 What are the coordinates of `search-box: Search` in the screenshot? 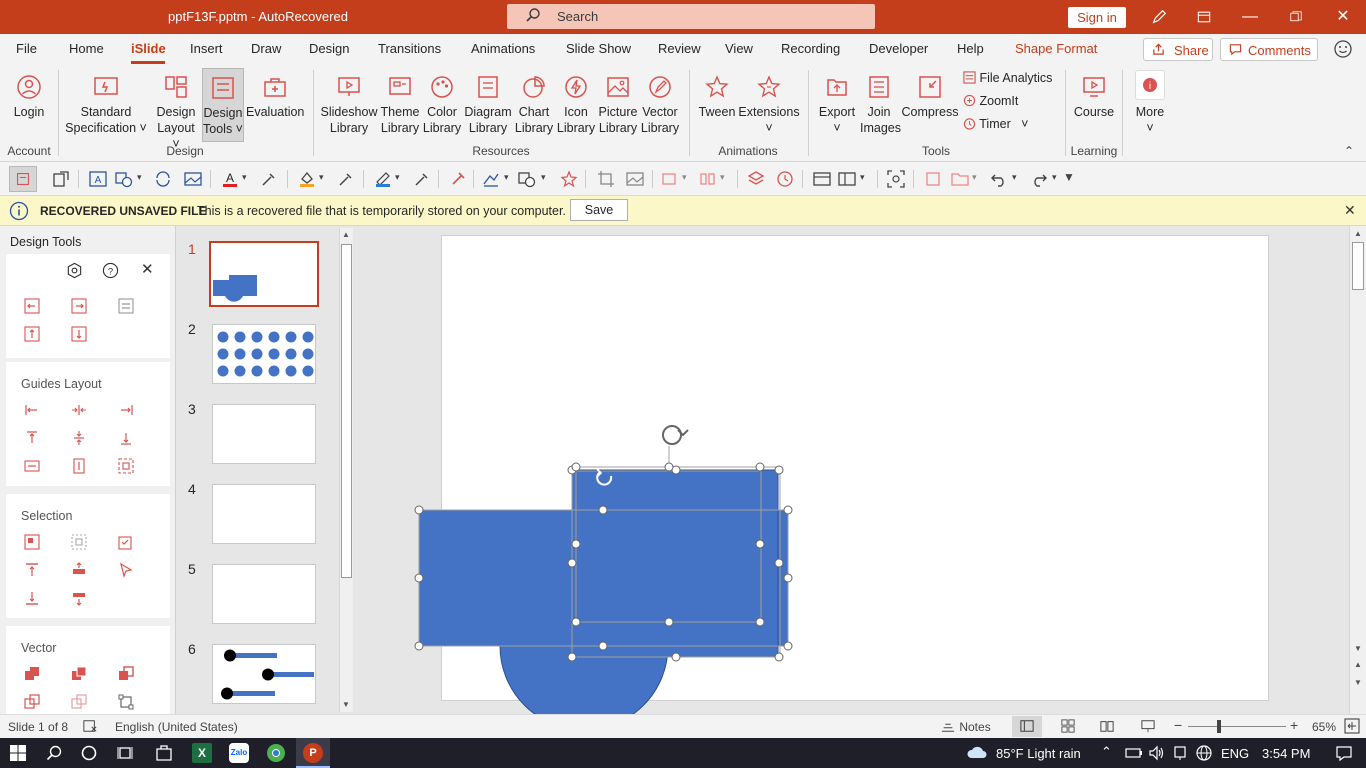 It's located at (691, 16).